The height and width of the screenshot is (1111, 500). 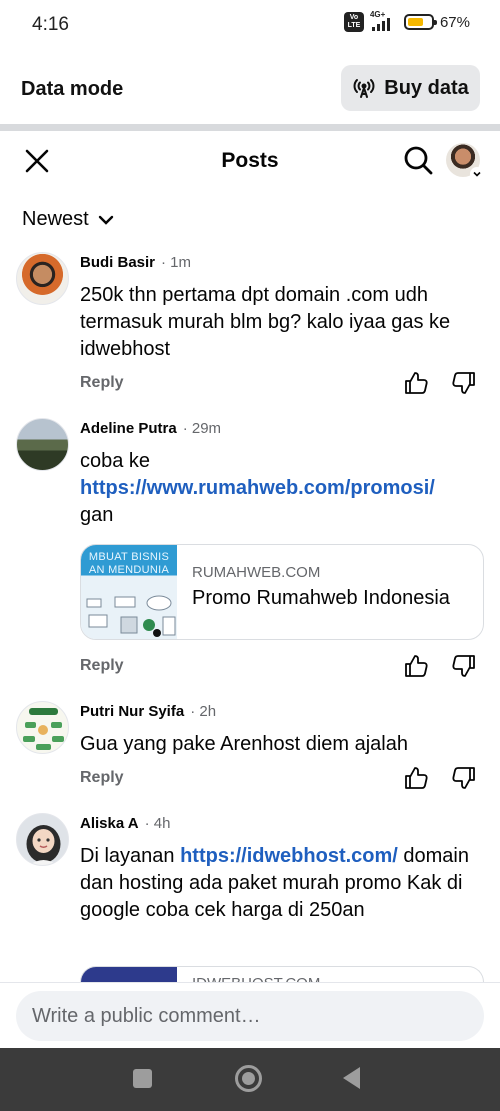 What do you see at coordinates (426, 87) in the screenshot?
I see `buy-data-label: Buy data` at bounding box center [426, 87].